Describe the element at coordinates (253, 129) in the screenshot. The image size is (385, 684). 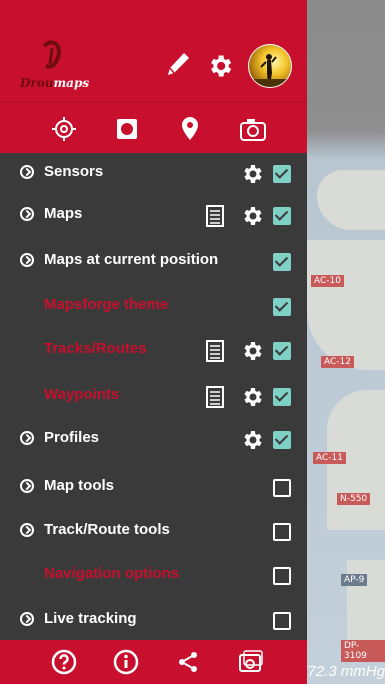
I see `camera-icon` at that location.